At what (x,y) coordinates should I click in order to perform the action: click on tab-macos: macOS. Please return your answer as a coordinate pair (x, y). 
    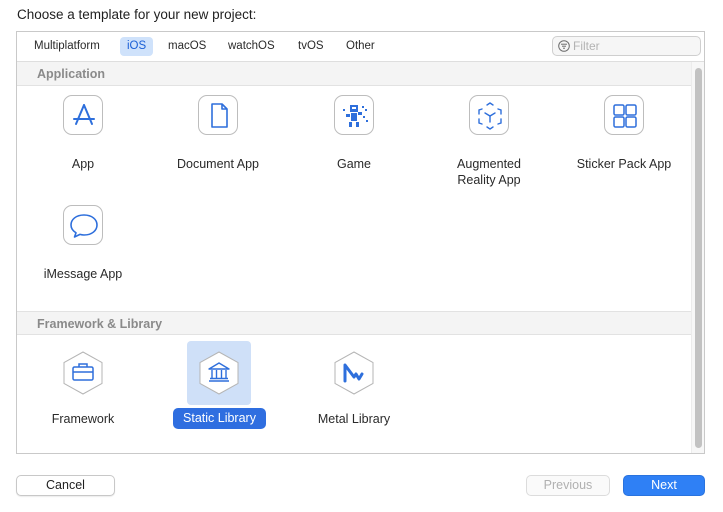
    Looking at the image, I should click on (187, 46).